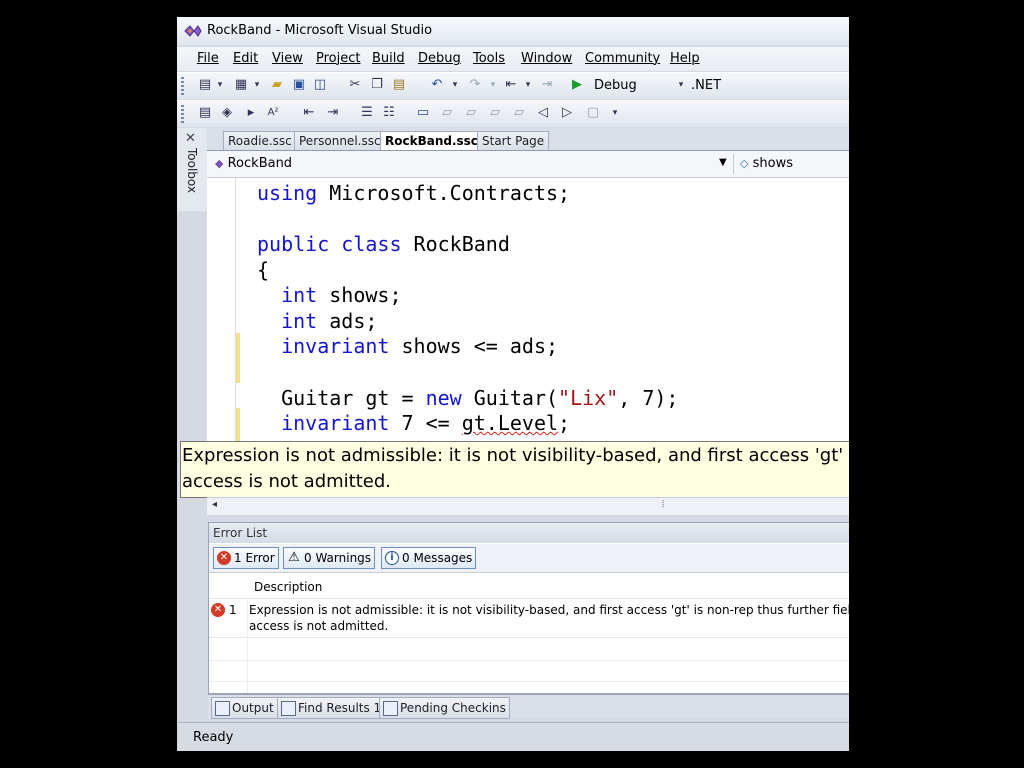 The height and width of the screenshot is (768, 1024). Describe the element at coordinates (519, 113) in the screenshot. I see `next-bookmark-folder-icon: ▱` at that location.